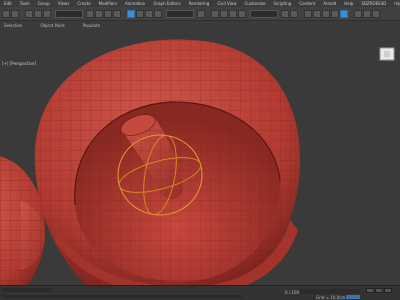 The width and height of the screenshot is (400, 300). What do you see at coordinates (19, 63) in the screenshot?
I see `viewport-label: [+] [Perspective]` at bounding box center [19, 63].